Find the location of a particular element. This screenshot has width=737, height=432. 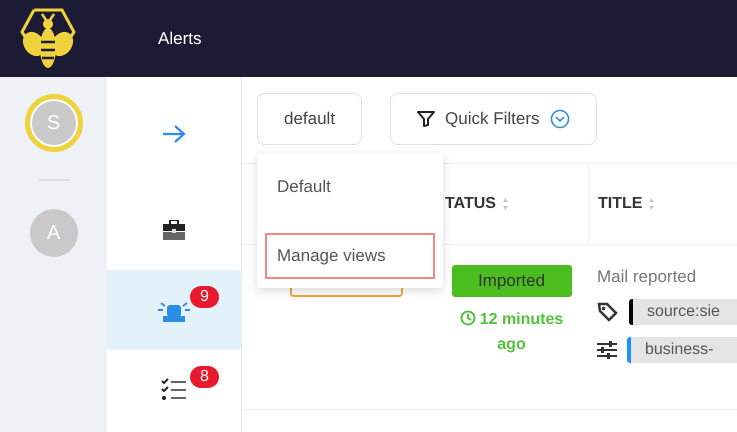

count-badge: 9 is located at coordinates (204, 297).